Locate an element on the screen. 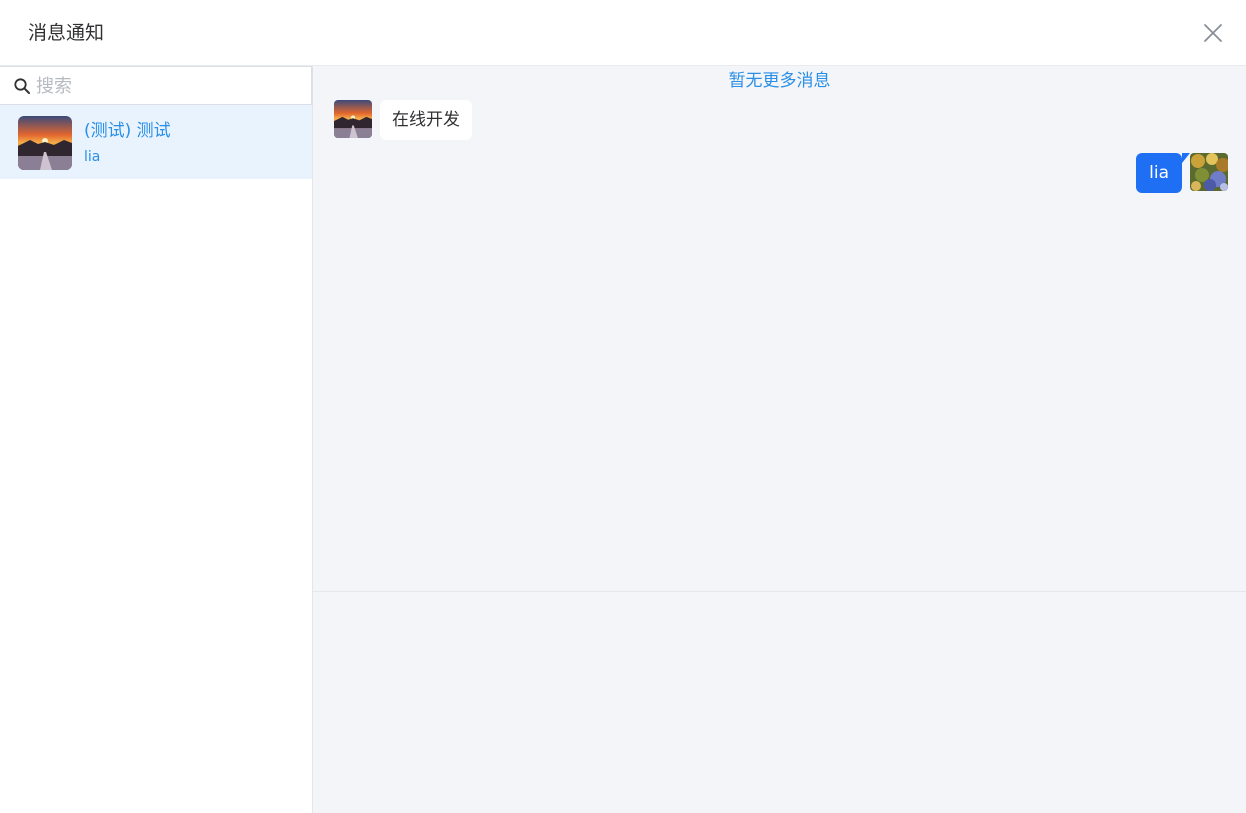 The image size is (1246, 813). close-icon is located at coordinates (1213, 33).